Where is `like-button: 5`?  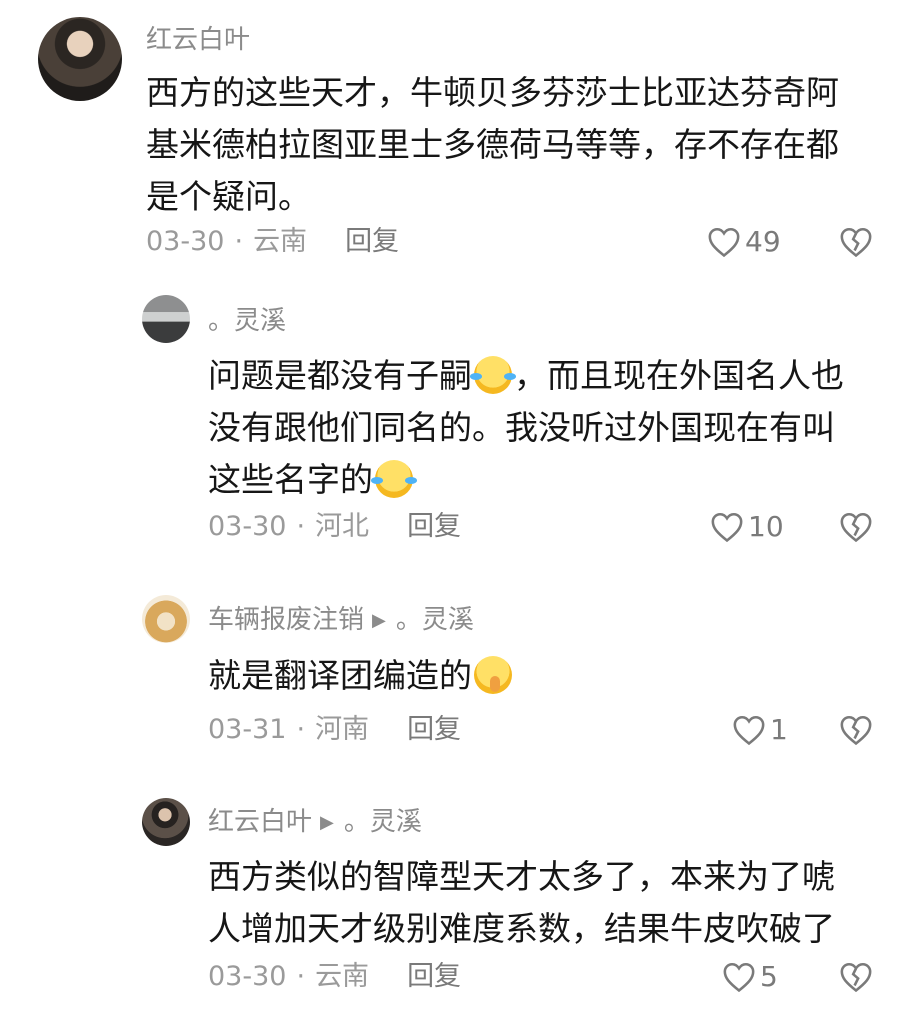 like-button: 5 is located at coordinates (750, 977).